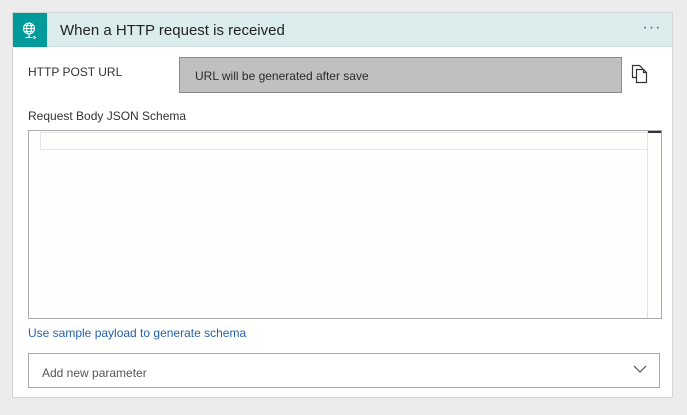  Describe the element at coordinates (654, 224) in the screenshot. I see `editor-scrollbar` at that location.